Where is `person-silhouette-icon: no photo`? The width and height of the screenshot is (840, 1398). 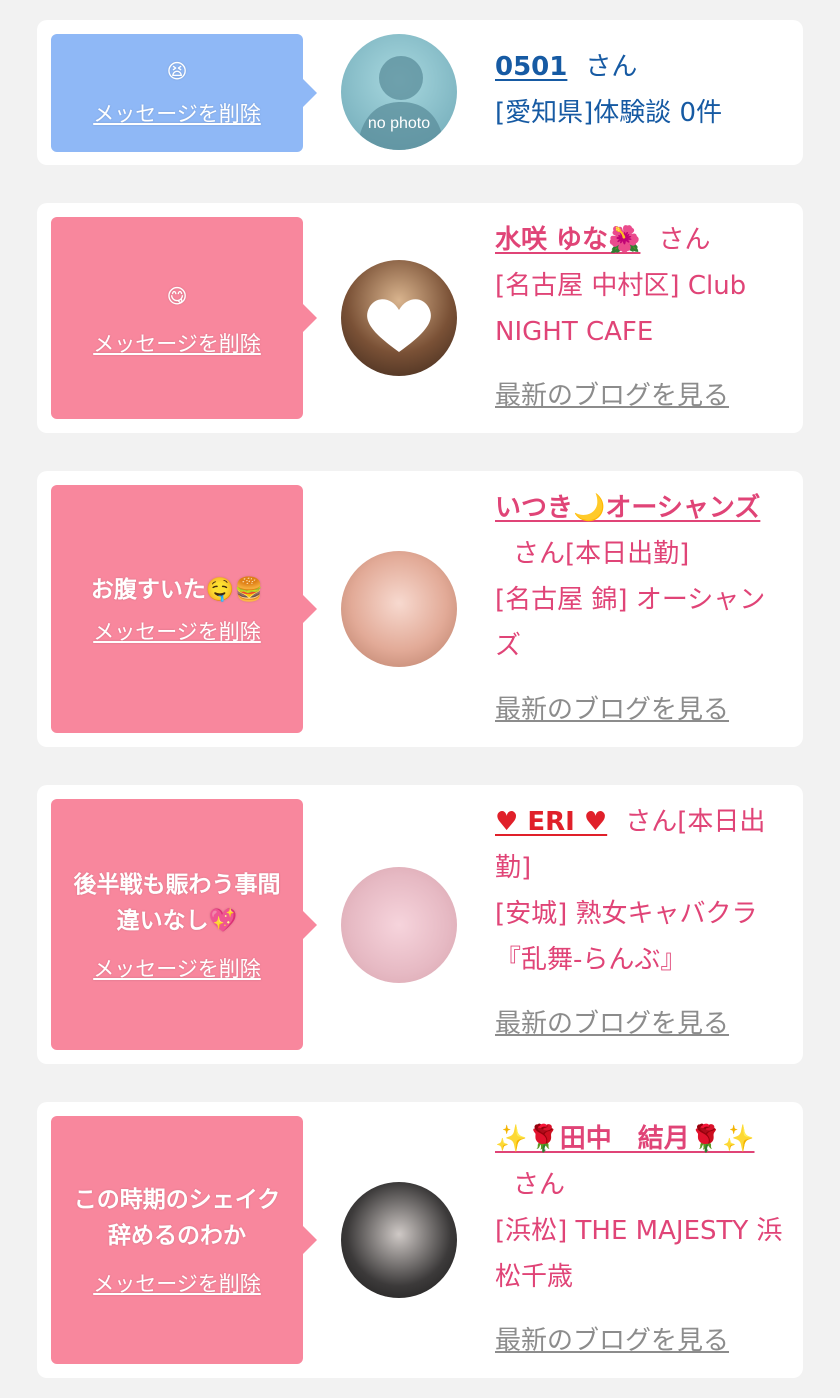 person-silhouette-icon: no photo is located at coordinates (401, 103).